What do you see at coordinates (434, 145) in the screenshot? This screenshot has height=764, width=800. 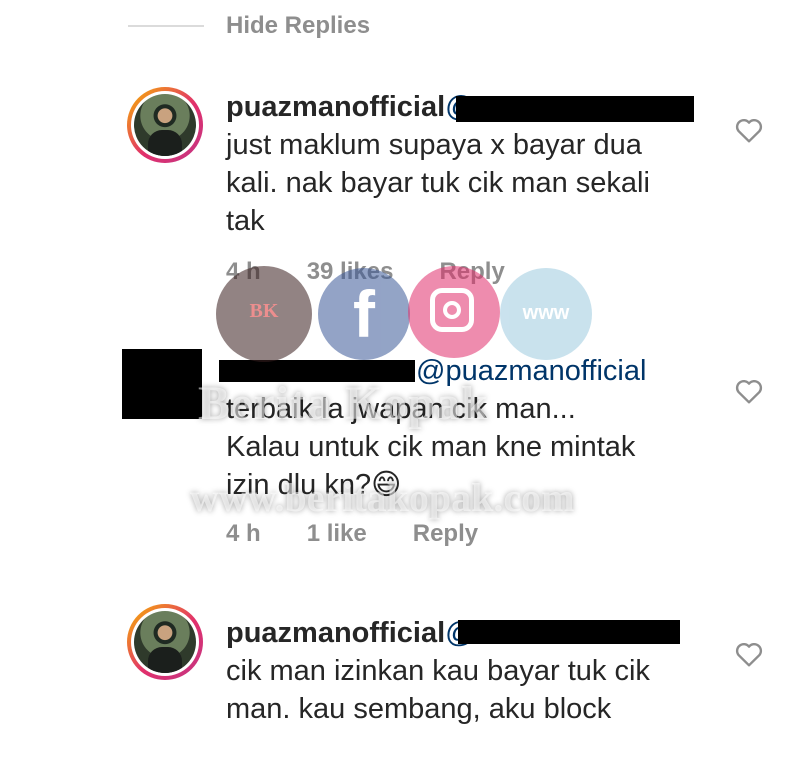 I see `comment-text-line: just maklum supaya x bayar dua` at bounding box center [434, 145].